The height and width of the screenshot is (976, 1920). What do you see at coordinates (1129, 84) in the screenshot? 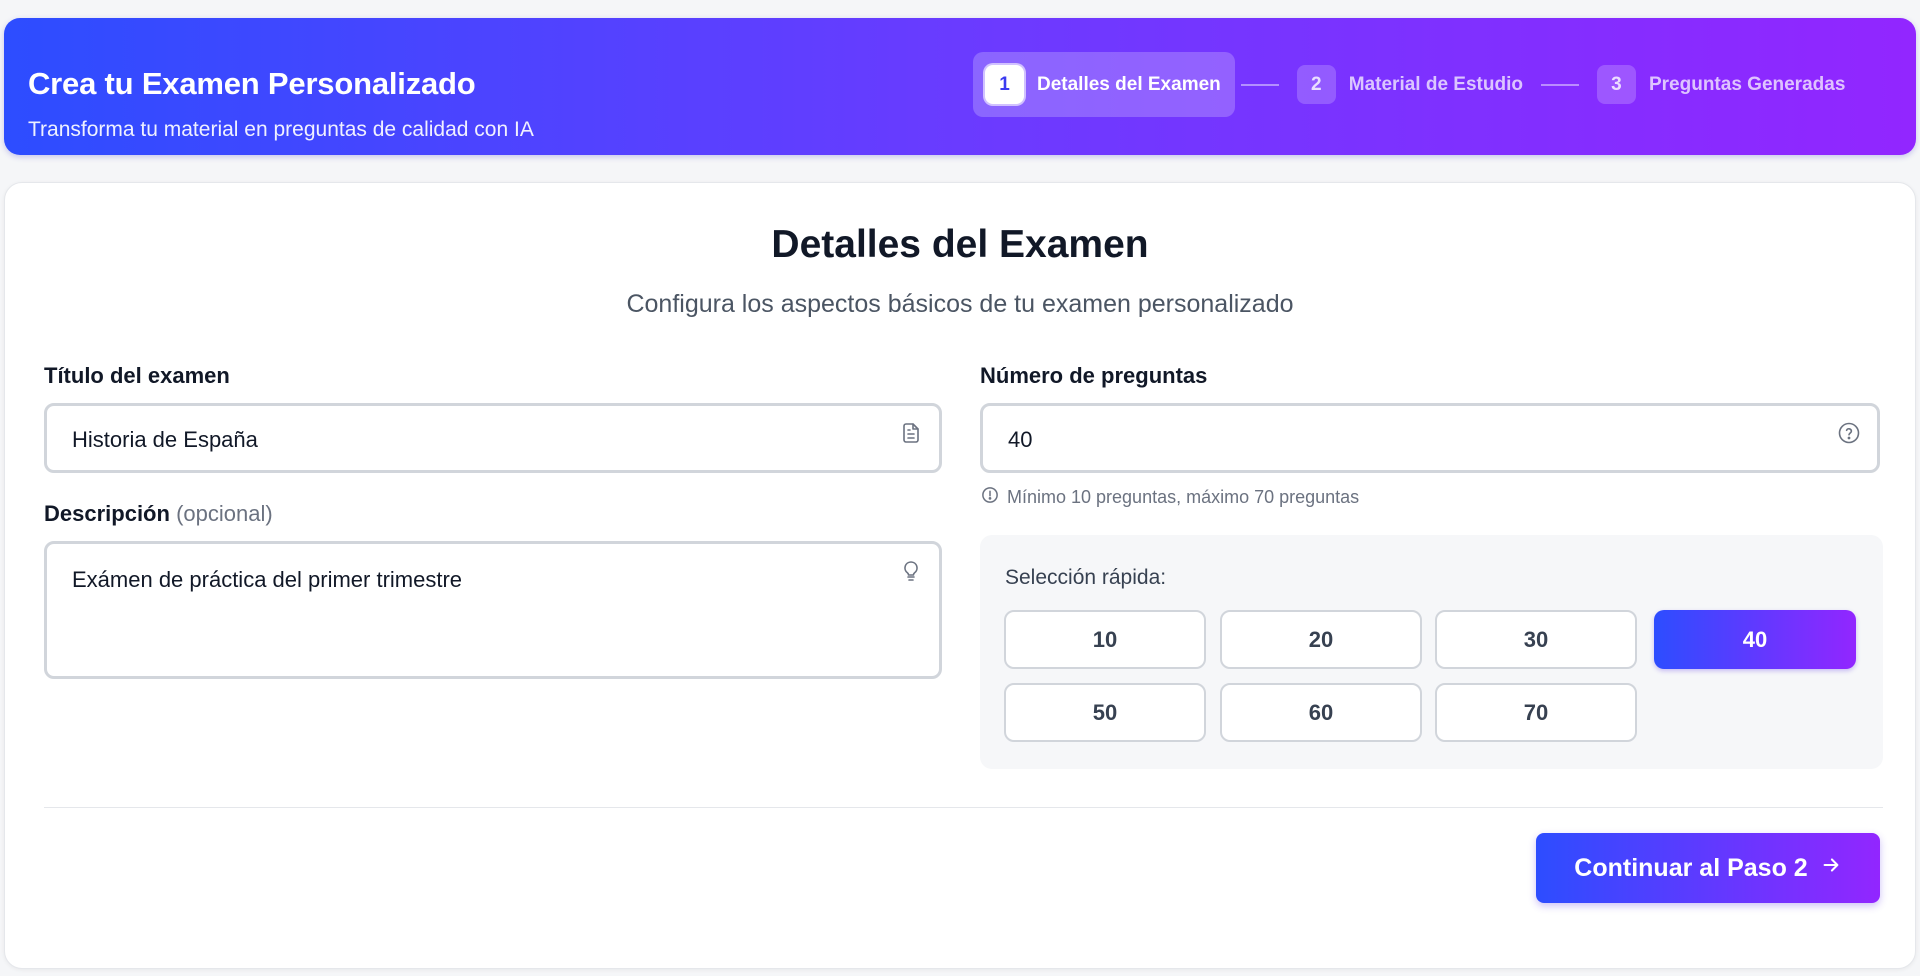
I see `step-1-label: Detalles del Examen` at bounding box center [1129, 84].